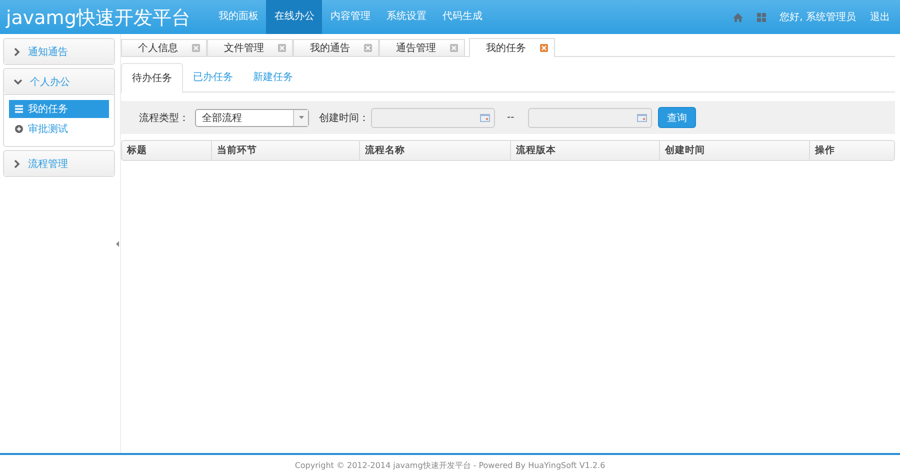 The width and height of the screenshot is (900, 475). What do you see at coordinates (164, 47) in the screenshot?
I see `page-tab: 个人信息` at bounding box center [164, 47].